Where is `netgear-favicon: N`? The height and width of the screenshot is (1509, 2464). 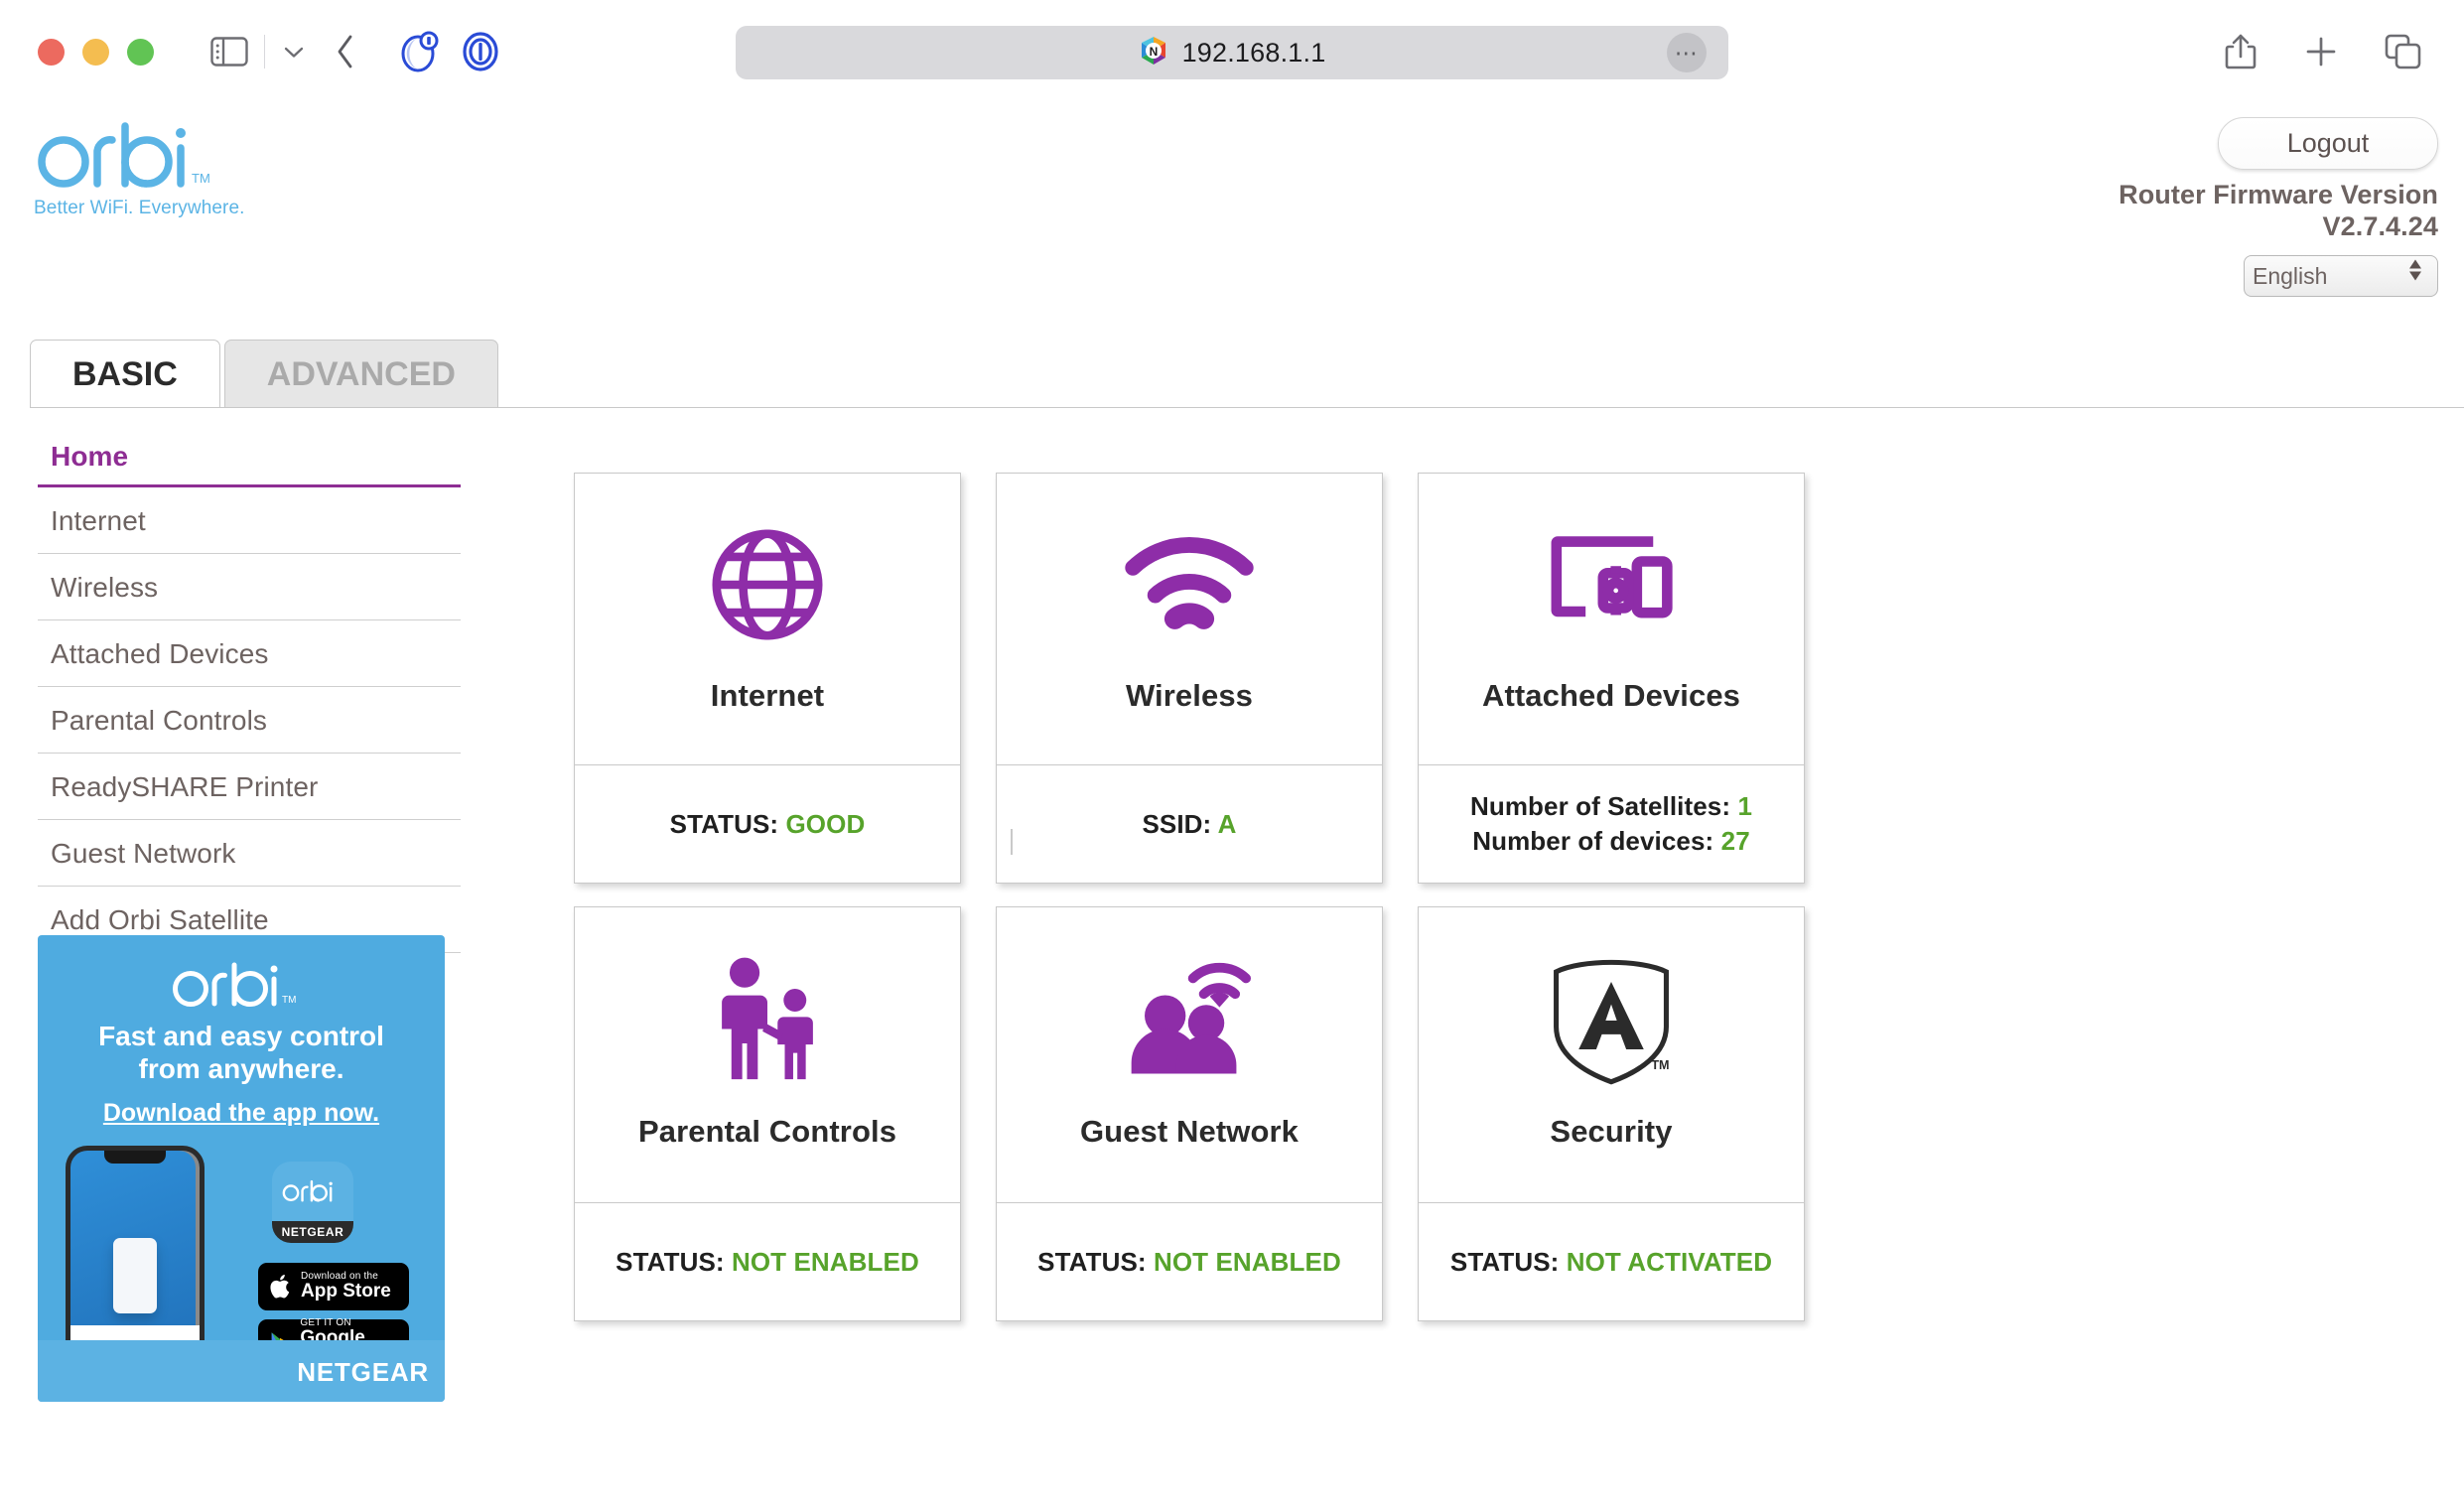 netgear-favicon: N is located at coordinates (1153, 53).